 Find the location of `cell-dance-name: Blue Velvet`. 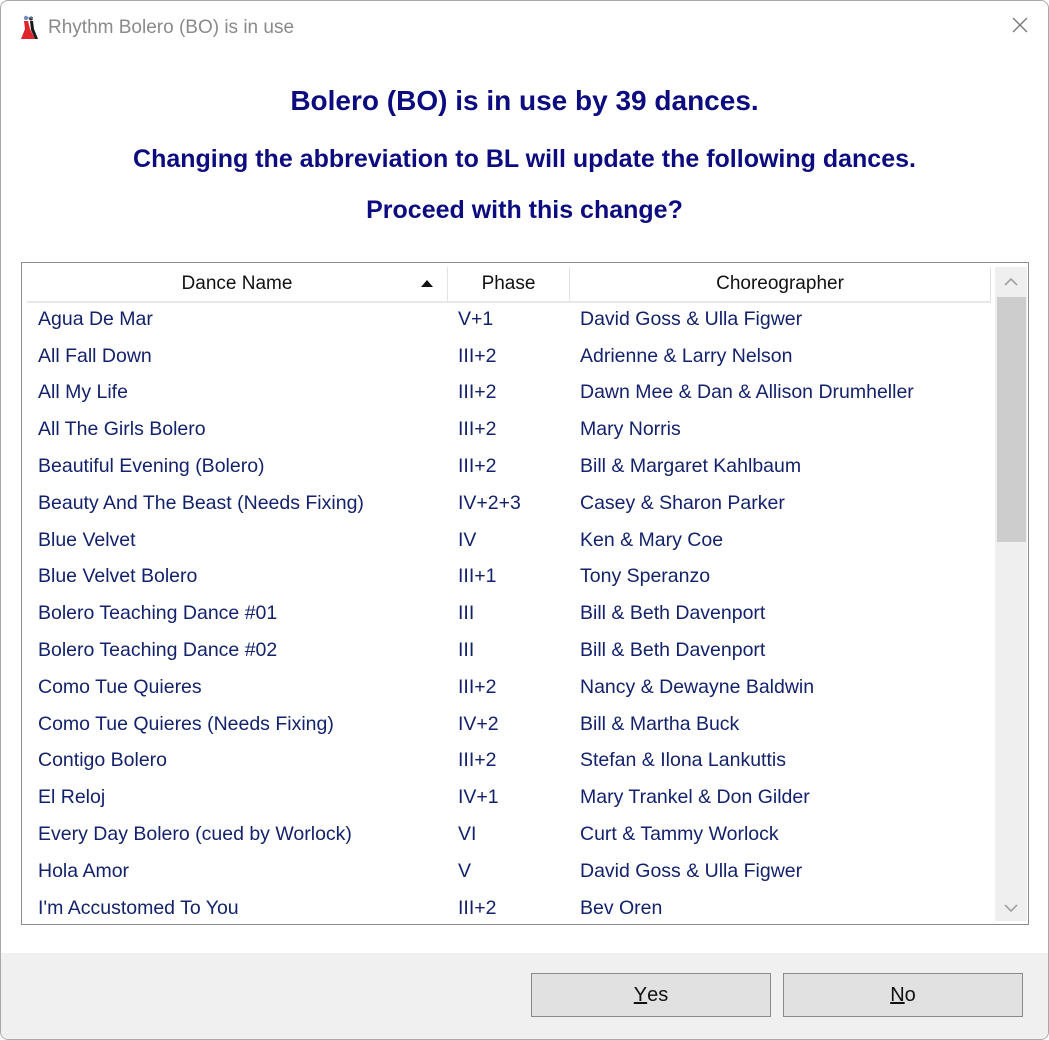

cell-dance-name: Blue Velvet is located at coordinates (87, 539).